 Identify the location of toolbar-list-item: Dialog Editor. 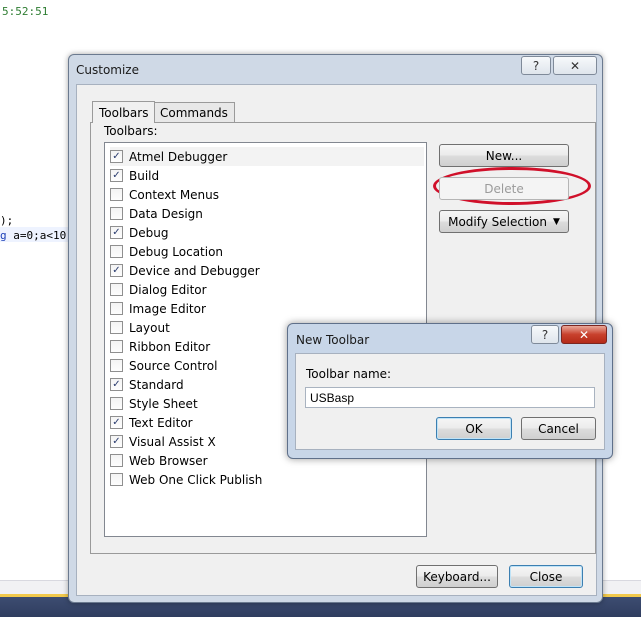
(158, 289).